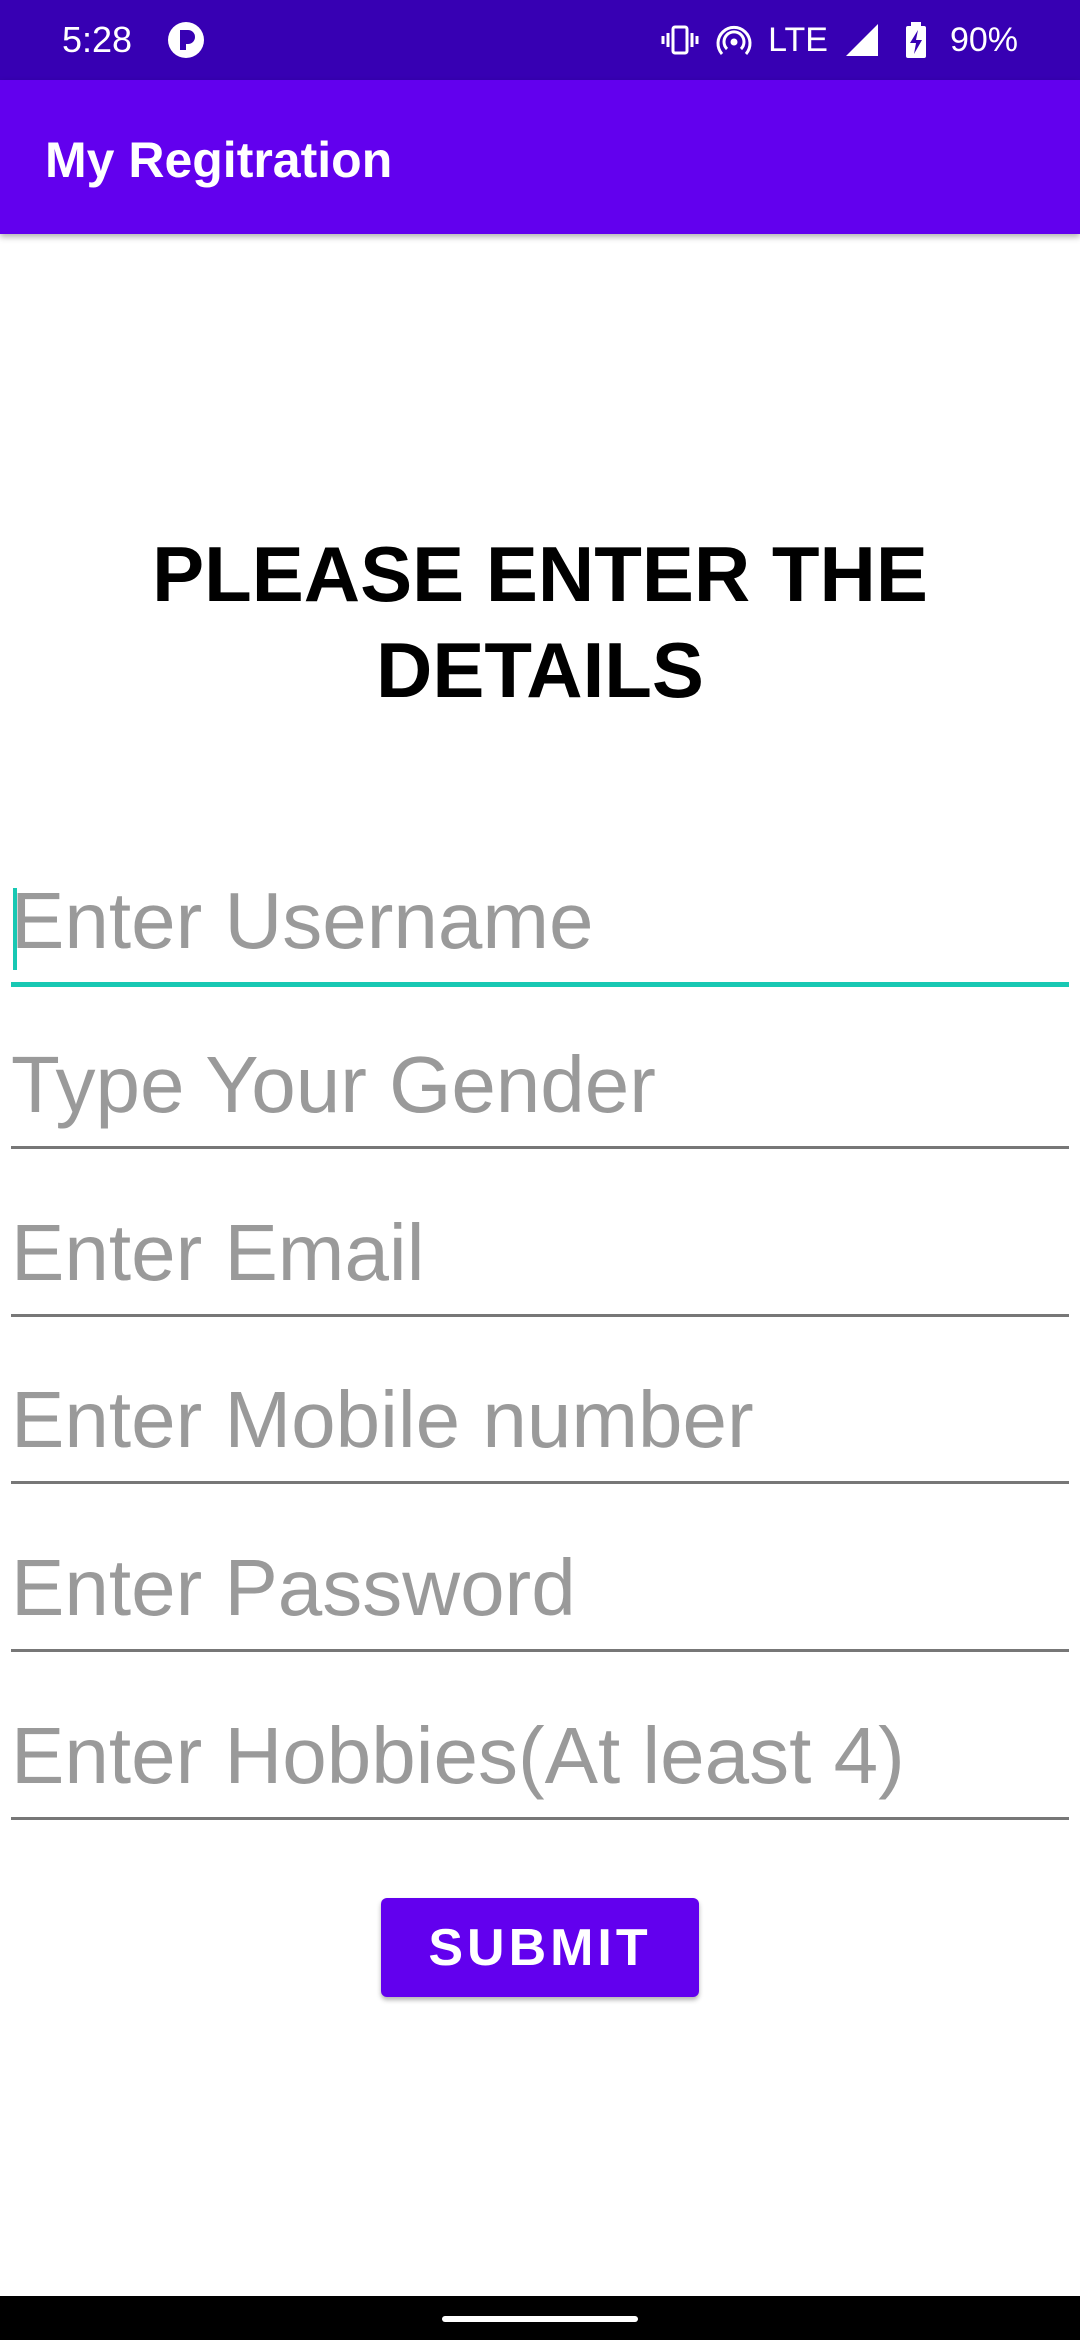  I want to click on username-field-container, so click(540, 923).